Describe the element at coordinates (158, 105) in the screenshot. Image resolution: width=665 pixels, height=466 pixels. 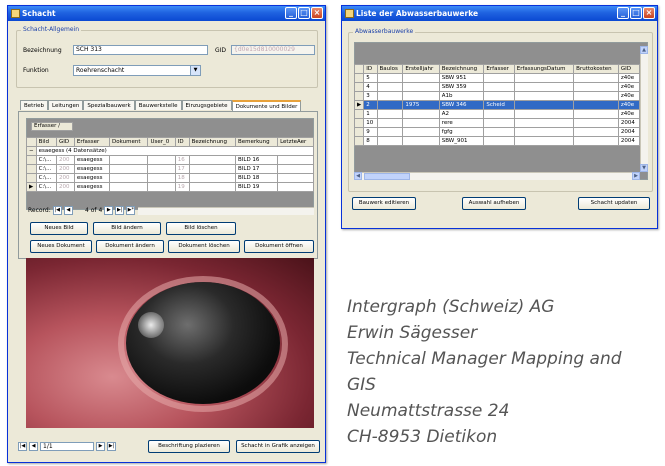
I see `tab-bauwerkstelle: Bauwerkstelle` at that location.